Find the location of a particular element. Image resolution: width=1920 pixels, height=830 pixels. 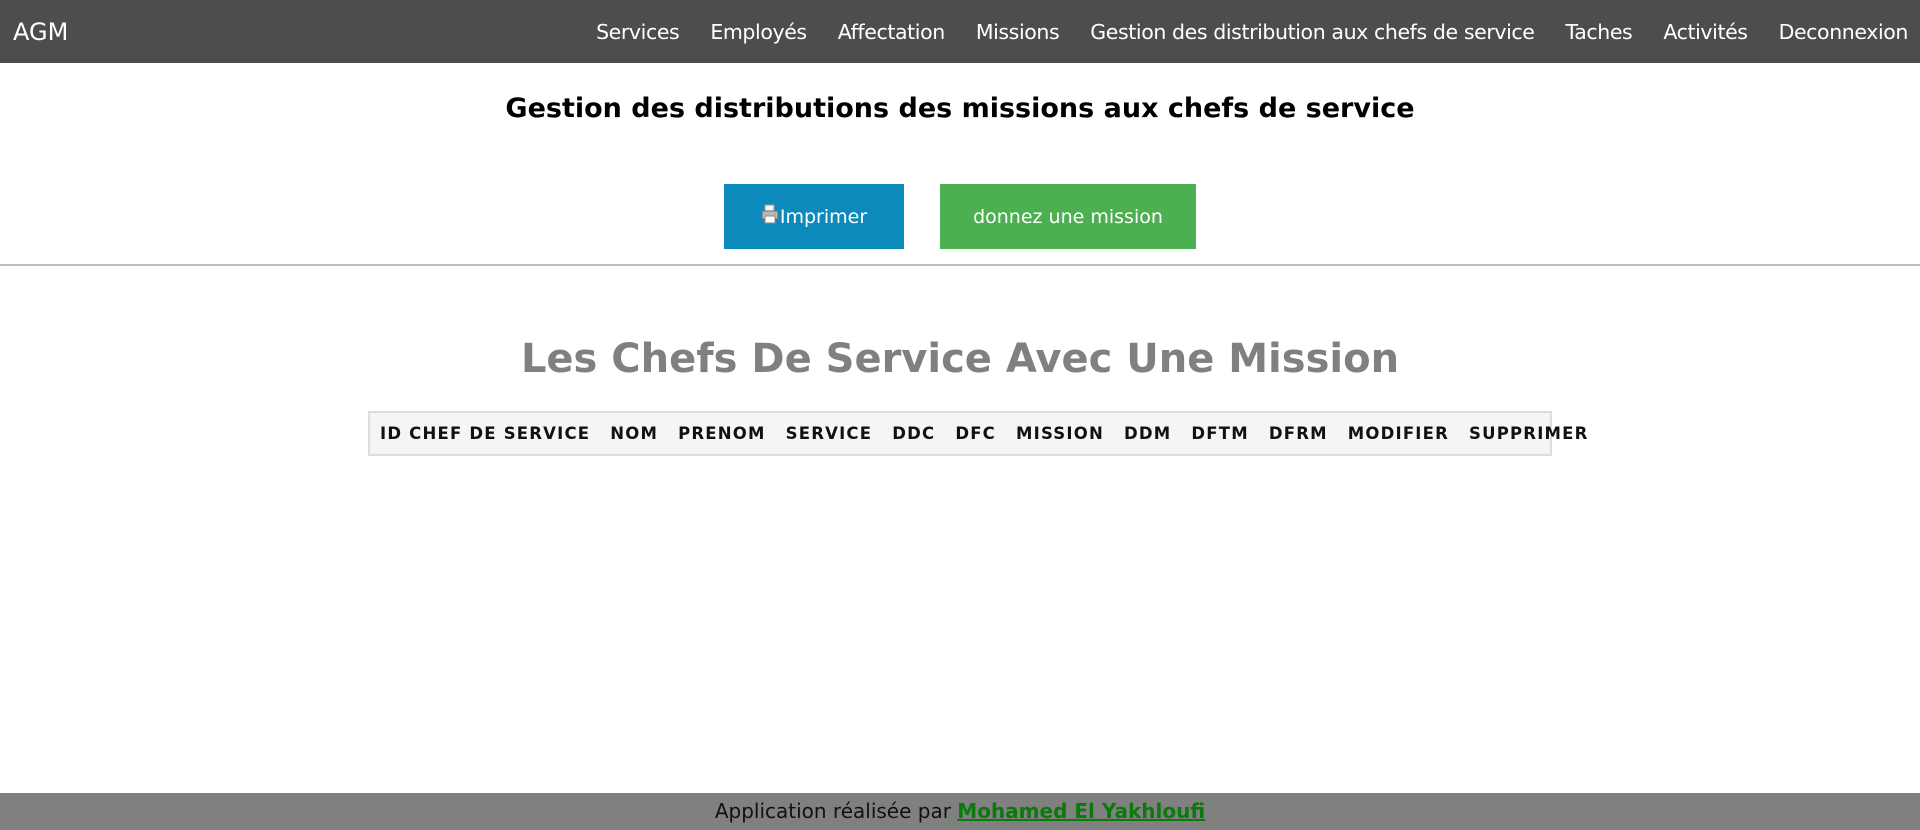

nav-item-affectation: Affectation is located at coordinates (891, 32).